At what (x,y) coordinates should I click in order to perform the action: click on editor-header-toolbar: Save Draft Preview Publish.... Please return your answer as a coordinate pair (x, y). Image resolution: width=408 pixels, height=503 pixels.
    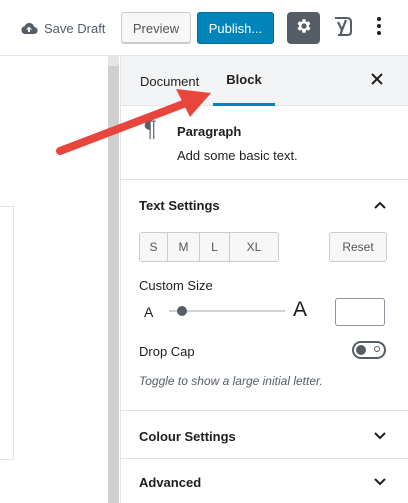
    Looking at the image, I should click on (204, 28).